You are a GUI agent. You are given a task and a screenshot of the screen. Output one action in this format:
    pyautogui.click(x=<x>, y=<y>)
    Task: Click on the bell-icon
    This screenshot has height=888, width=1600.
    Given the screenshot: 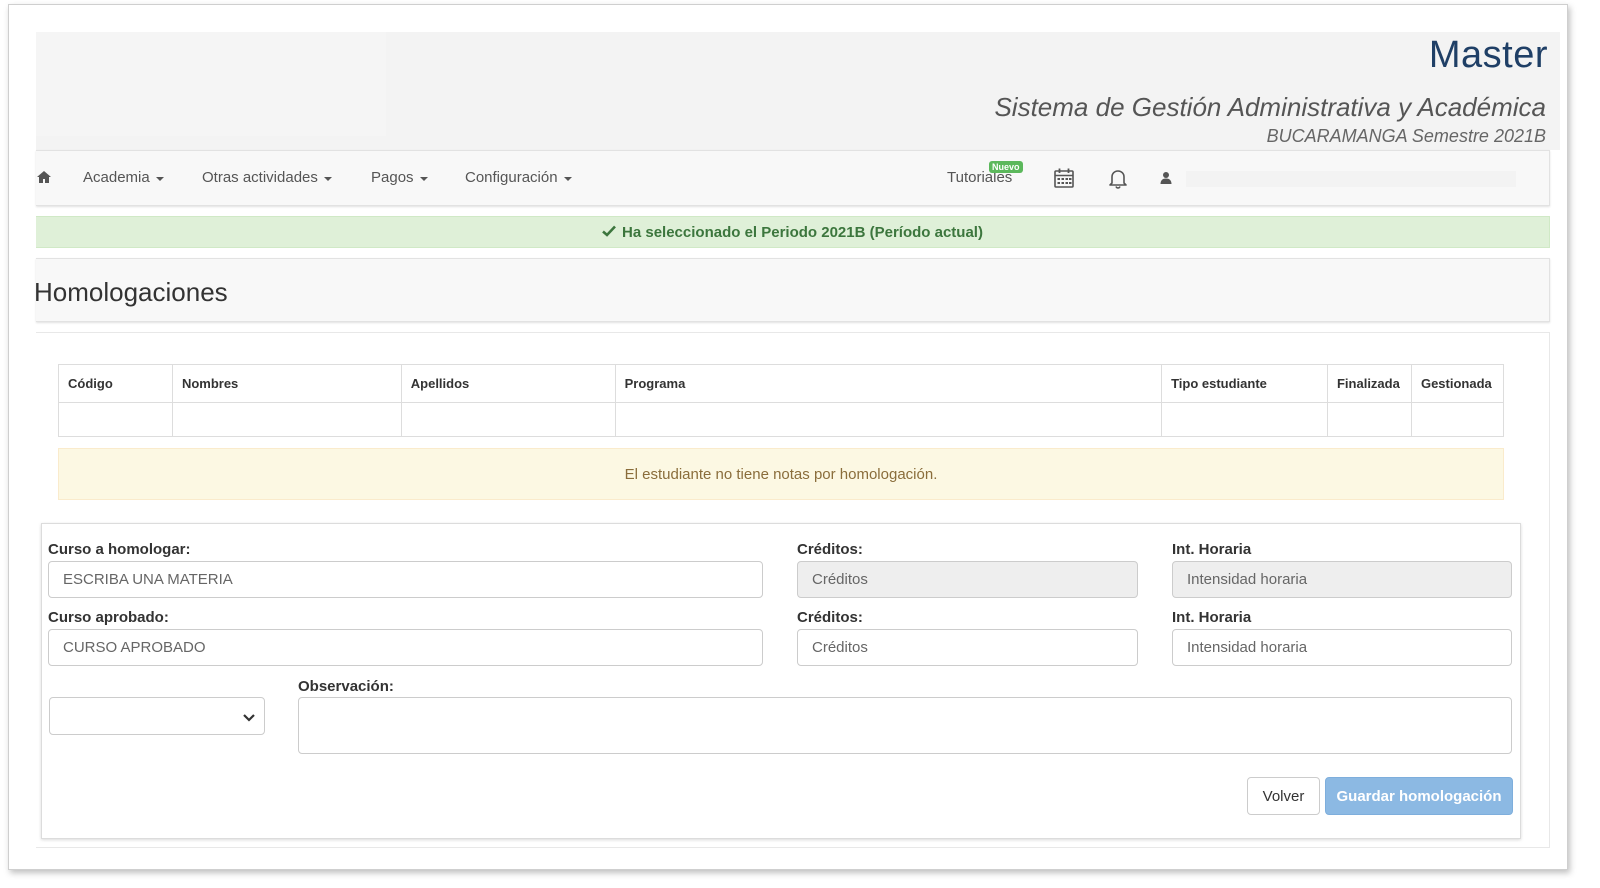 What is the action you would take?
    pyautogui.click(x=1118, y=180)
    